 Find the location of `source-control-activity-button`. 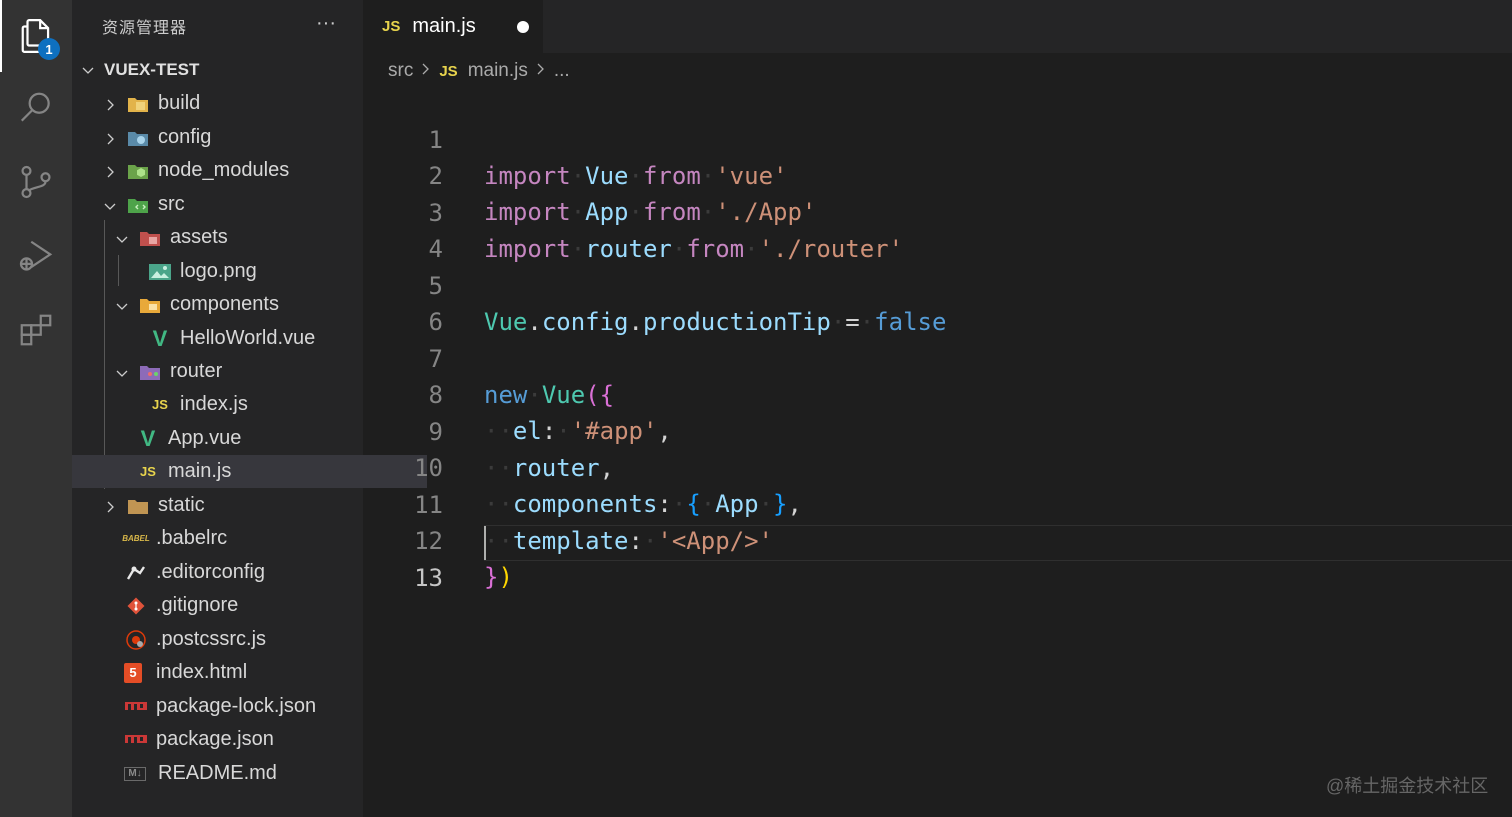

source-control-activity-button is located at coordinates (36, 182).